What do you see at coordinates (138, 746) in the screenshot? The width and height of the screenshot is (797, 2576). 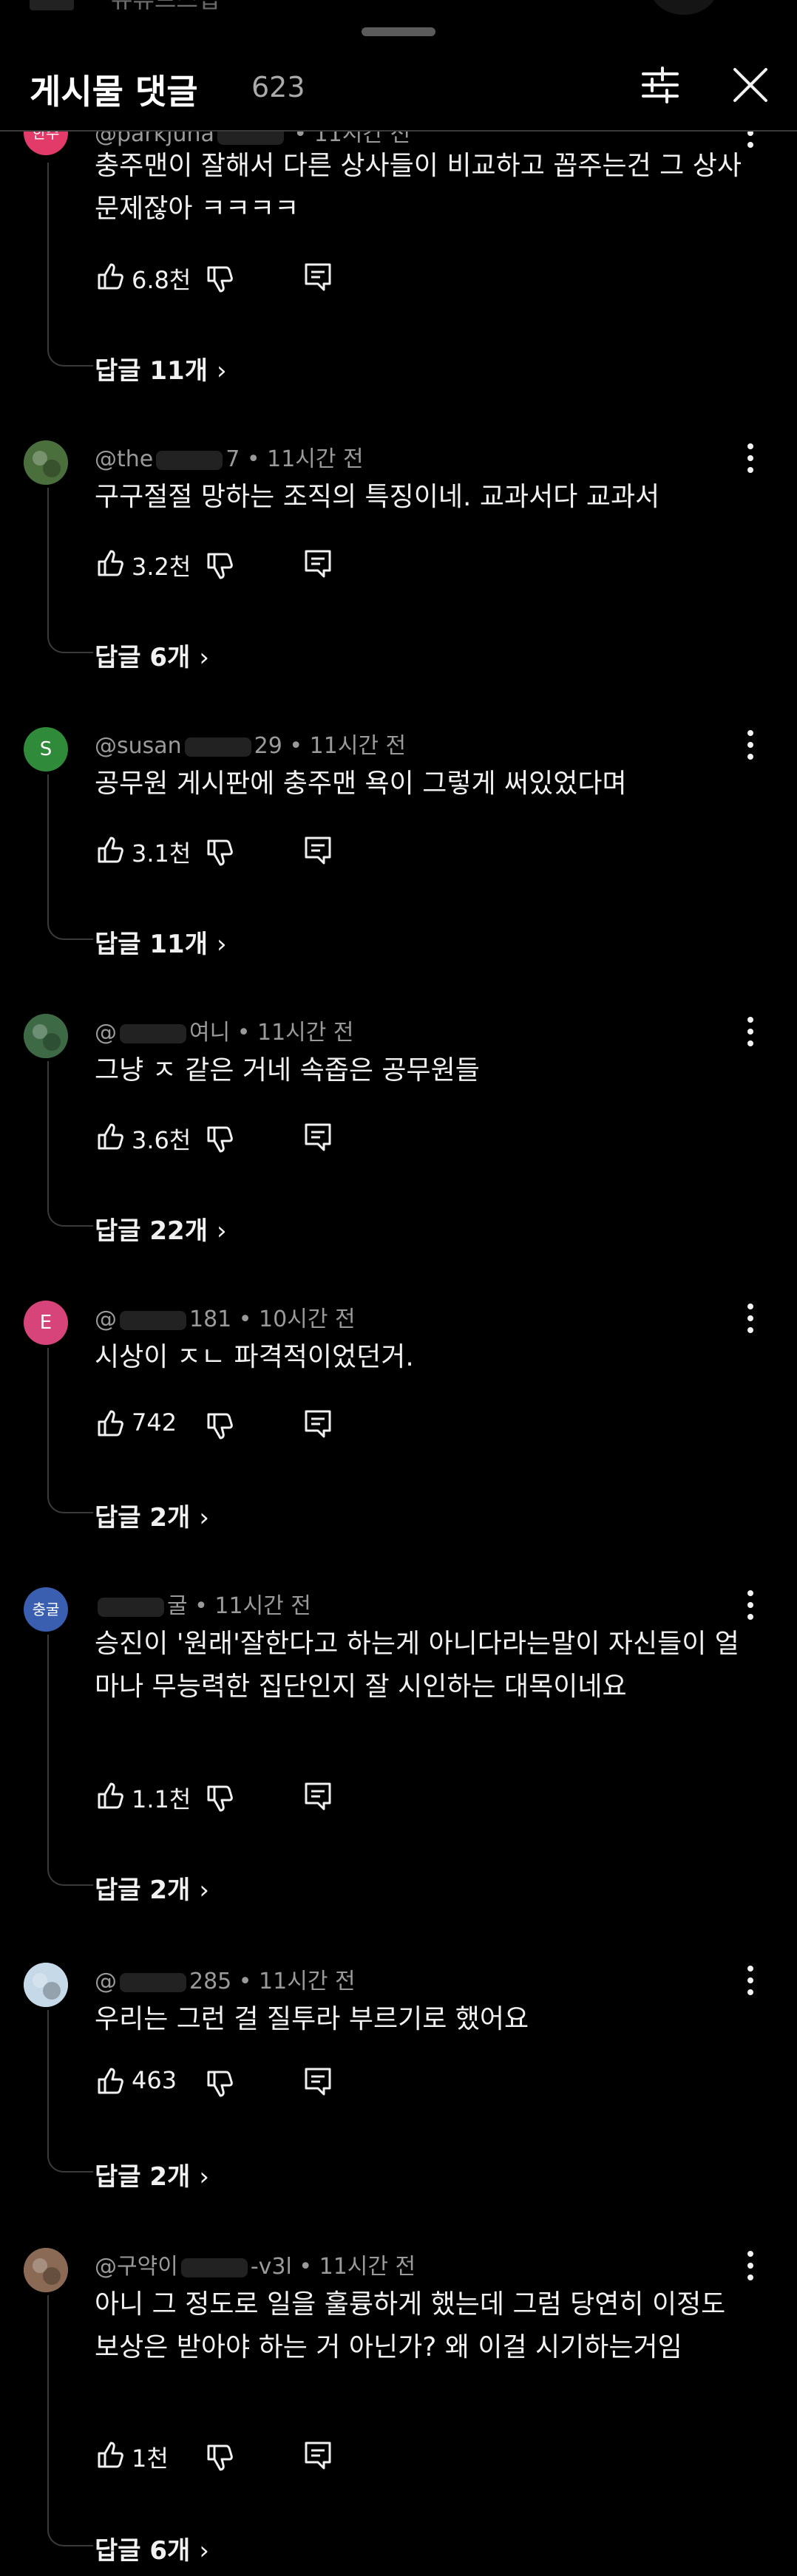 I see `author-handle: @susan` at bounding box center [138, 746].